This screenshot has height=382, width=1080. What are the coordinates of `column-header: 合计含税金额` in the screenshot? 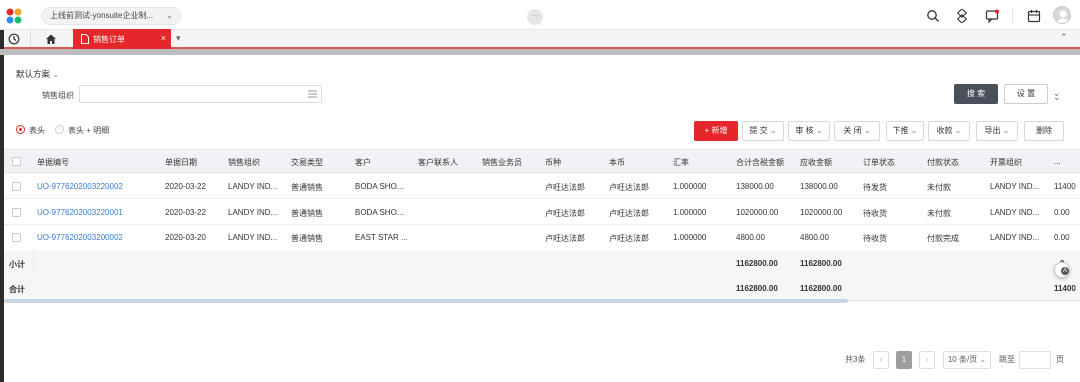 It's located at (760, 162).